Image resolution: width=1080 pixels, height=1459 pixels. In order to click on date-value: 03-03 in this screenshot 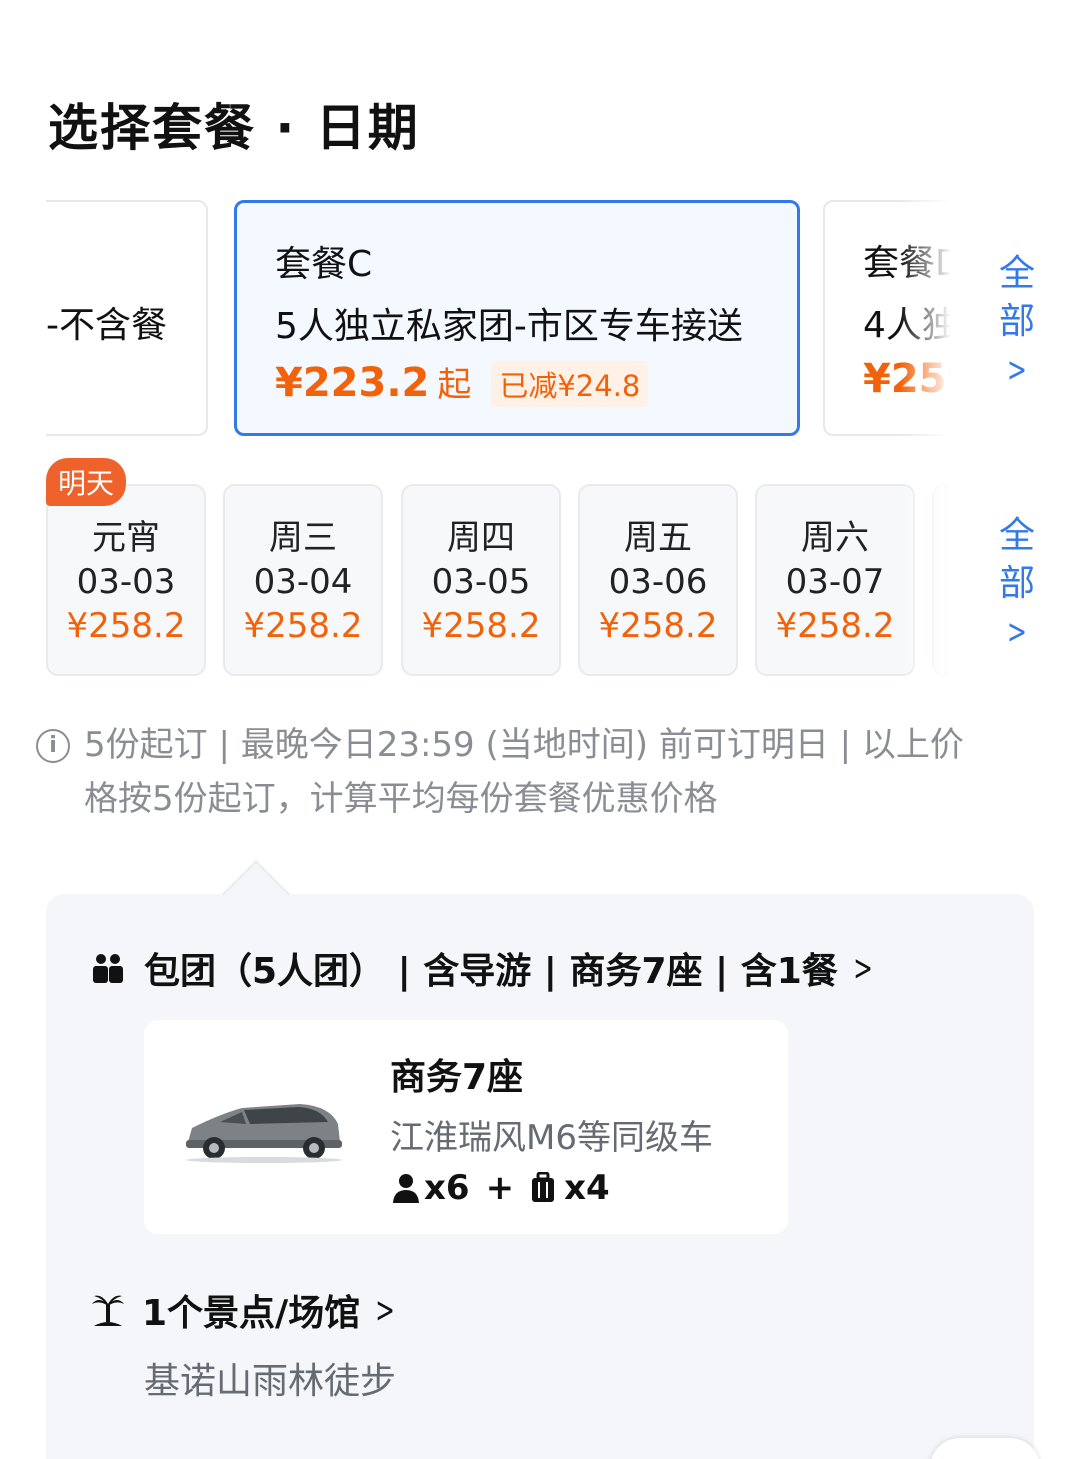, I will do `click(126, 582)`.